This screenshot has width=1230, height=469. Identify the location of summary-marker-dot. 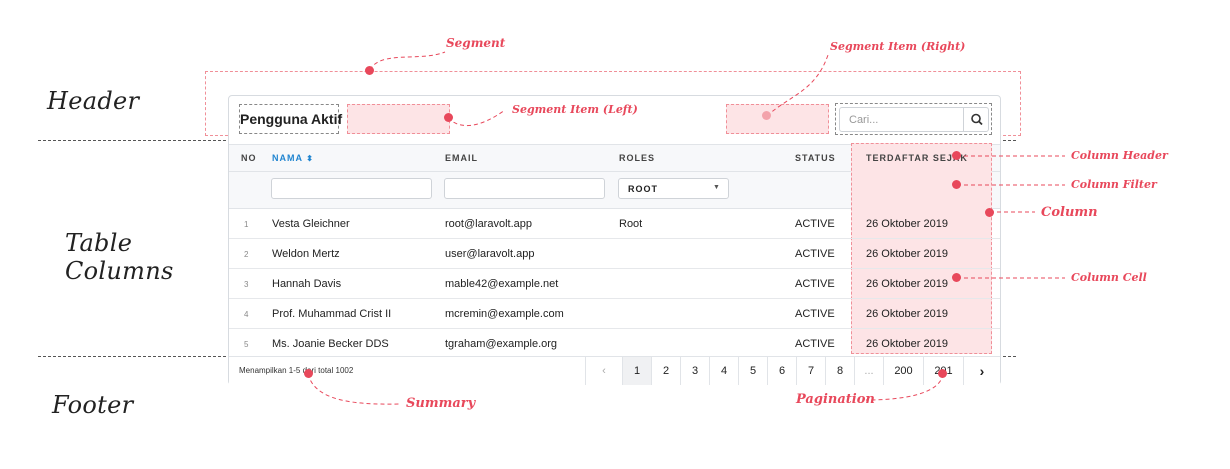
(308, 373).